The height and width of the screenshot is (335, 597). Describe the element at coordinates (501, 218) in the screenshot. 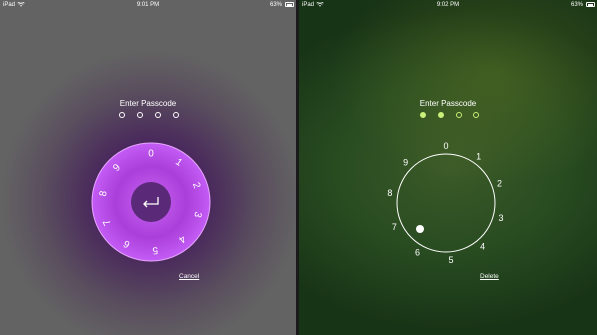

I see `dial-digit-3: 3` at that location.